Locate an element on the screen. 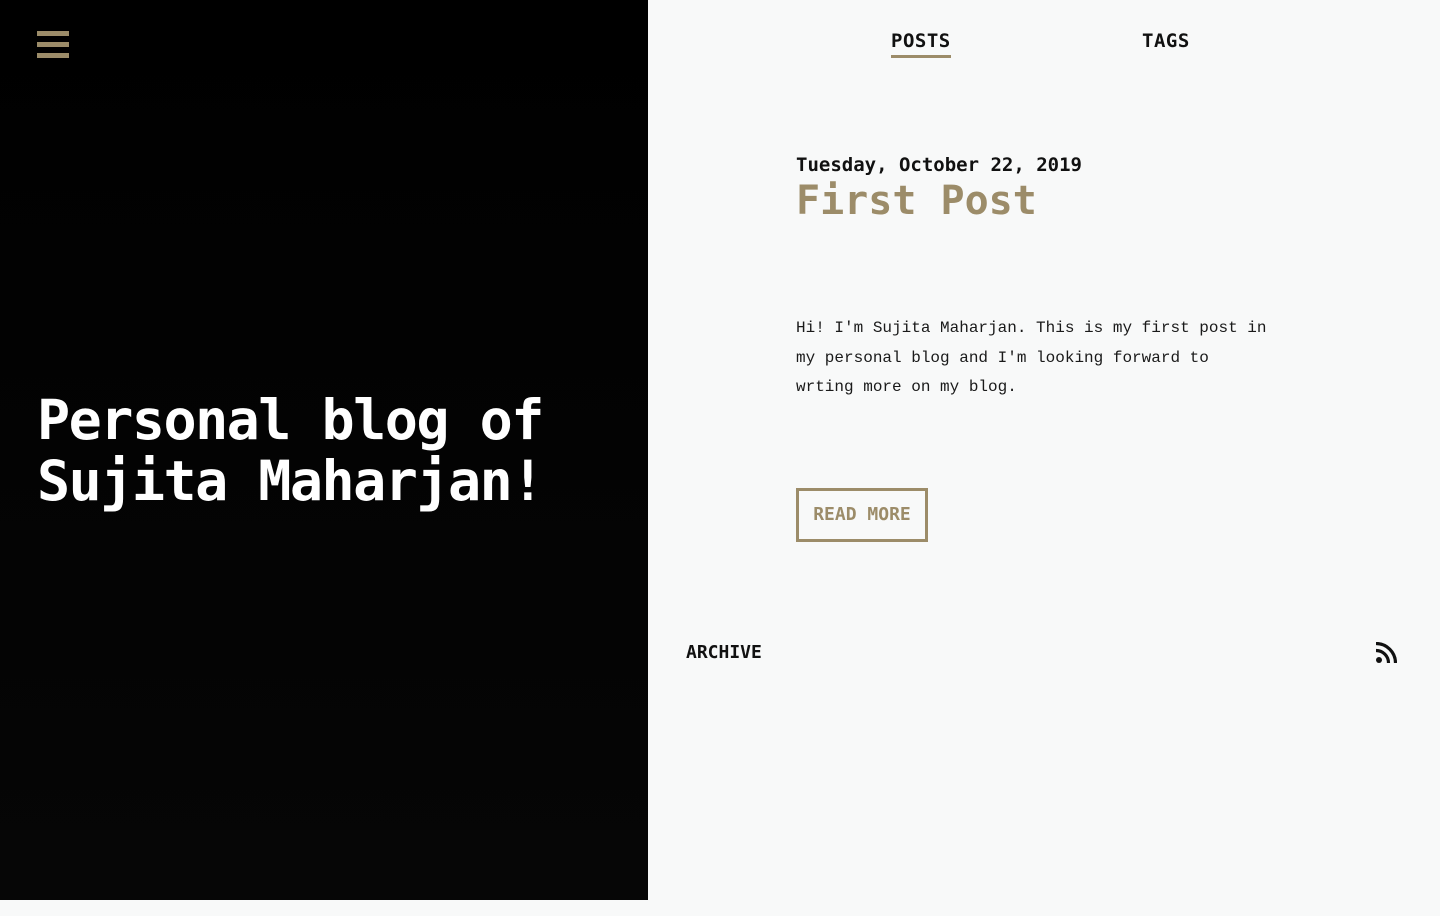 Image resolution: width=1440 pixels, height=916 pixels. archive-link: ARCHIVE is located at coordinates (724, 653).